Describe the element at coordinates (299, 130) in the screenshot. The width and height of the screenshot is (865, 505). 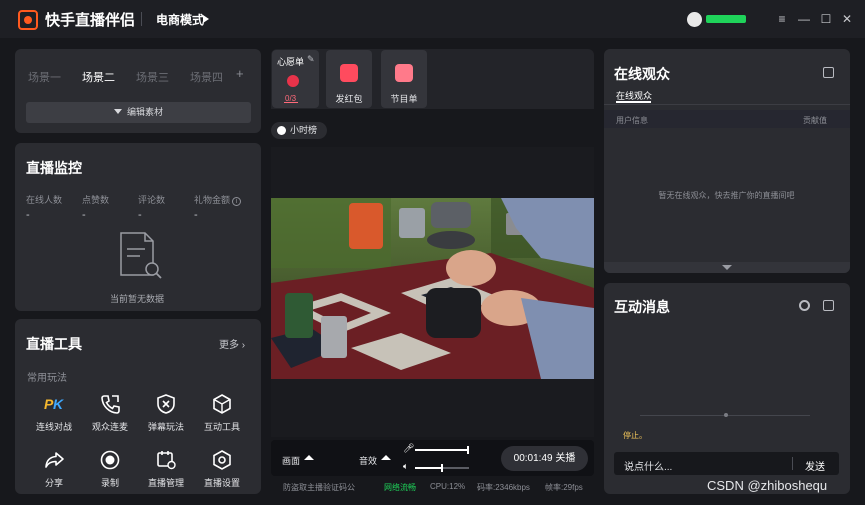
I see `hour-rank-button: 小时榜` at that location.